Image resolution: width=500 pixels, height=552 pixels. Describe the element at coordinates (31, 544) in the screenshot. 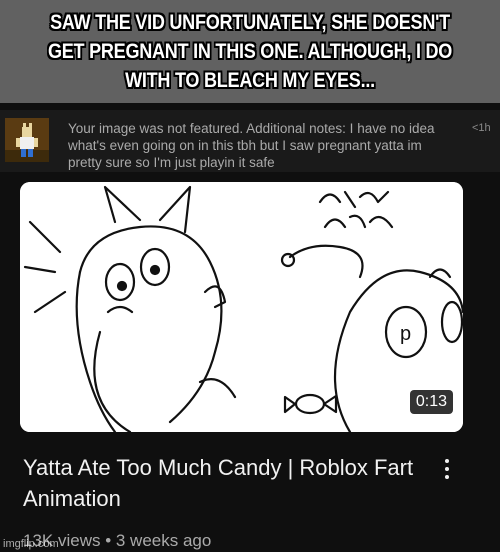

I see `watermark: imgflip.com` at that location.